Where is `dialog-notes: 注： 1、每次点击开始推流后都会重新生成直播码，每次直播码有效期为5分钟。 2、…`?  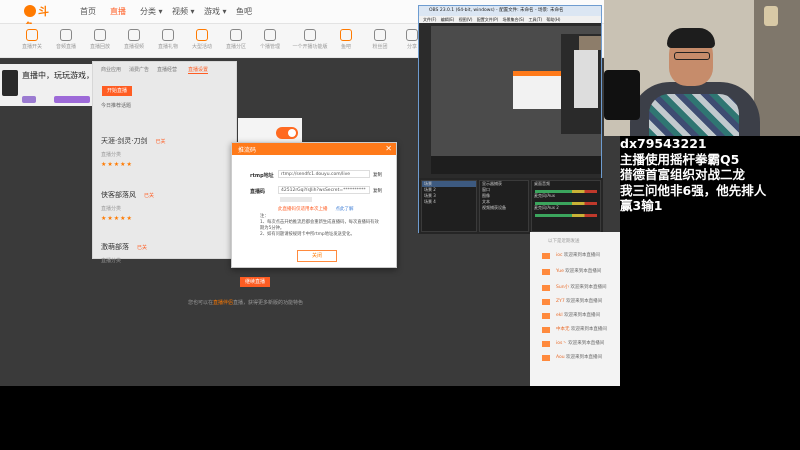 dialog-notes: 注： 1、每次点击开始推流后都会重新生成直播码，每次直播码有效期为5分钟。 2、… is located at coordinates (319, 225).